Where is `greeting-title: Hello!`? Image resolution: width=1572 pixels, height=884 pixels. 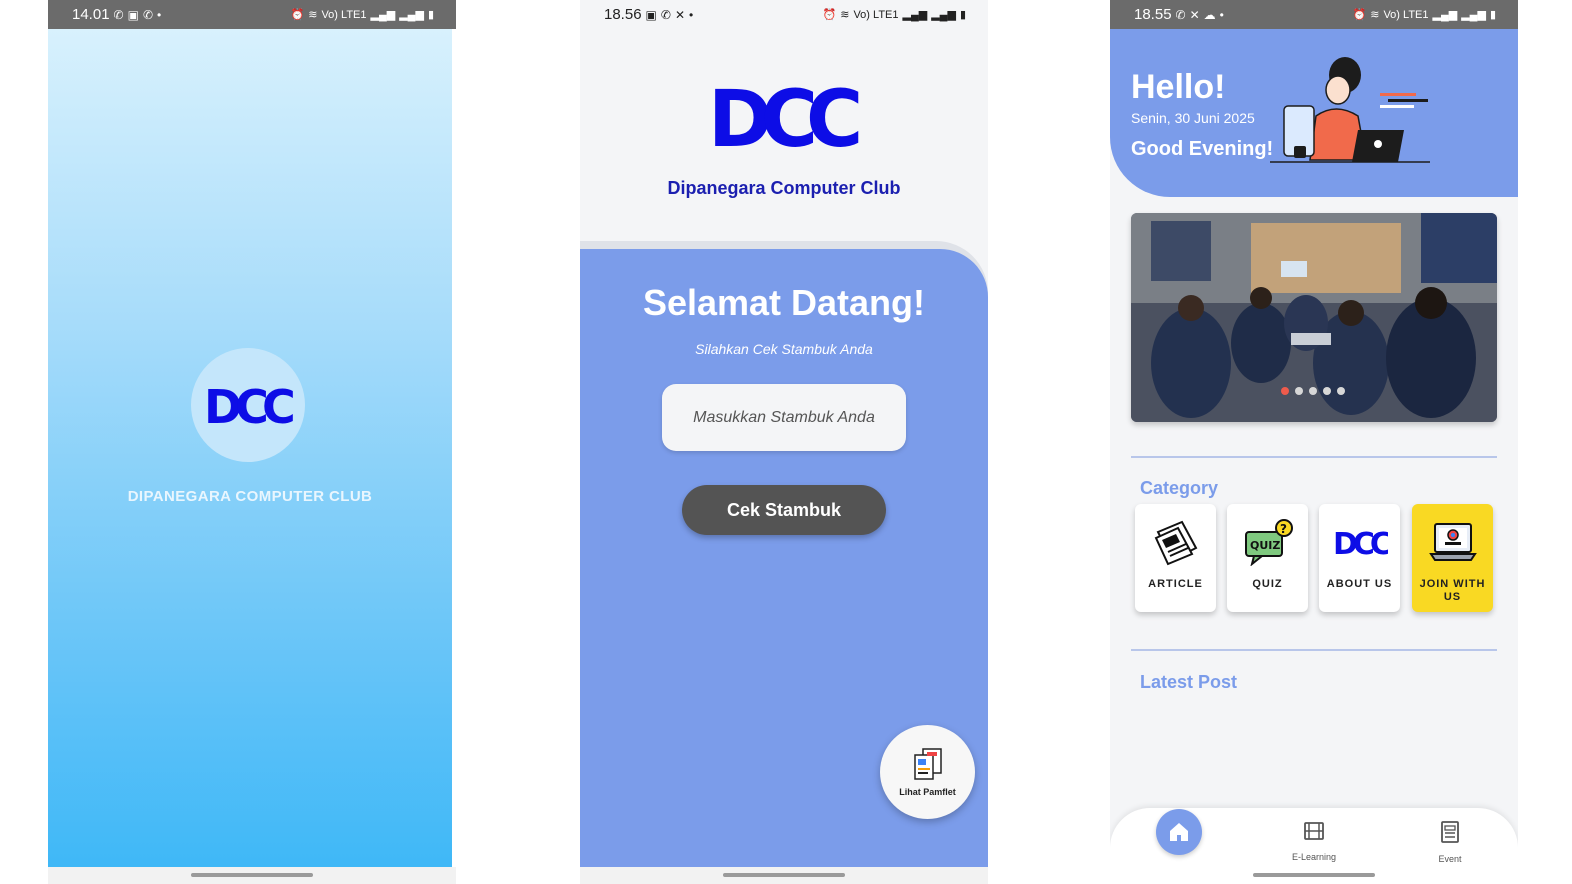 greeting-title: Hello! is located at coordinates (1178, 87).